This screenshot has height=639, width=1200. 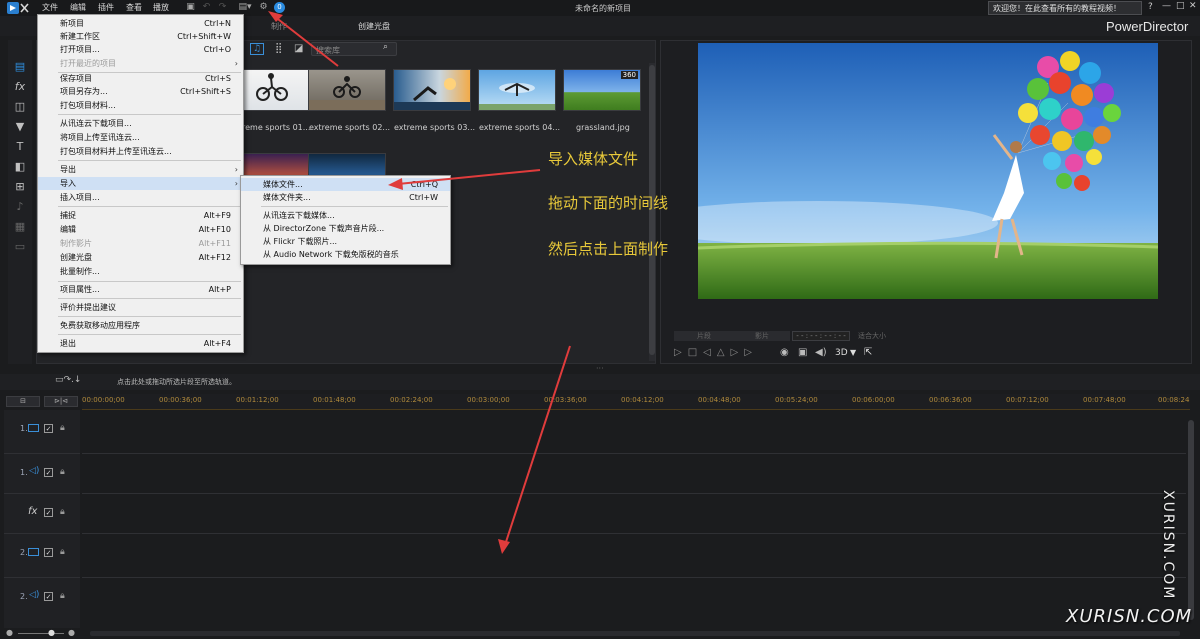 I want to click on menu-playback: 播放, so click(x=161, y=7).